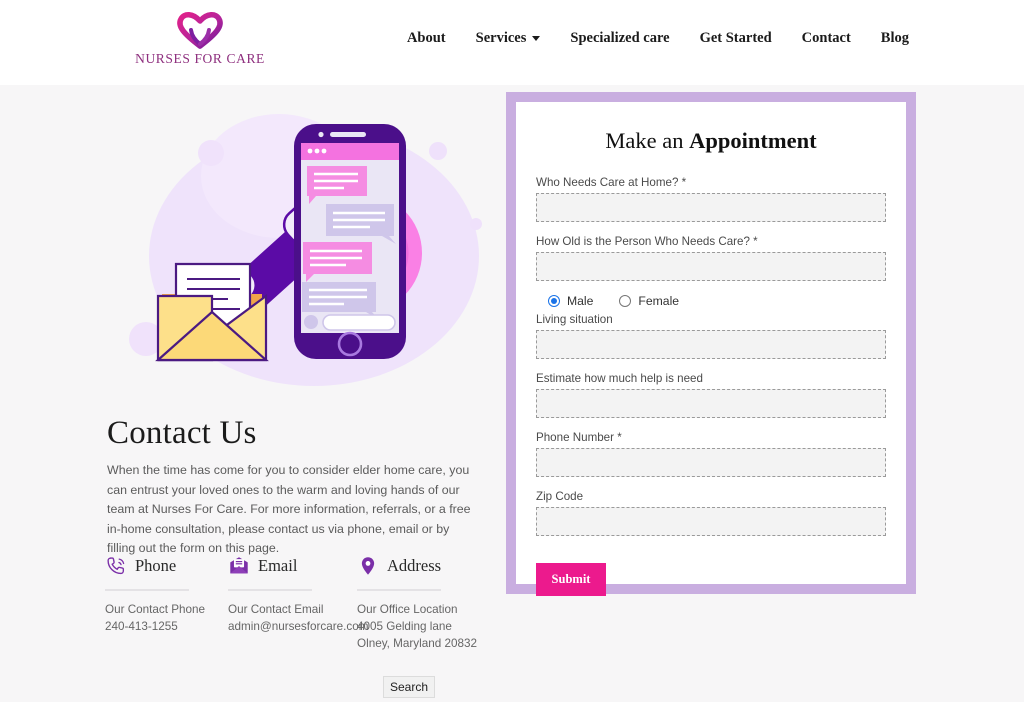 This screenshot has width=1024, height=702. Describe the element at coordinates (156, 565) in the screenshot. I see `contact-block-label: Phone` at that location.